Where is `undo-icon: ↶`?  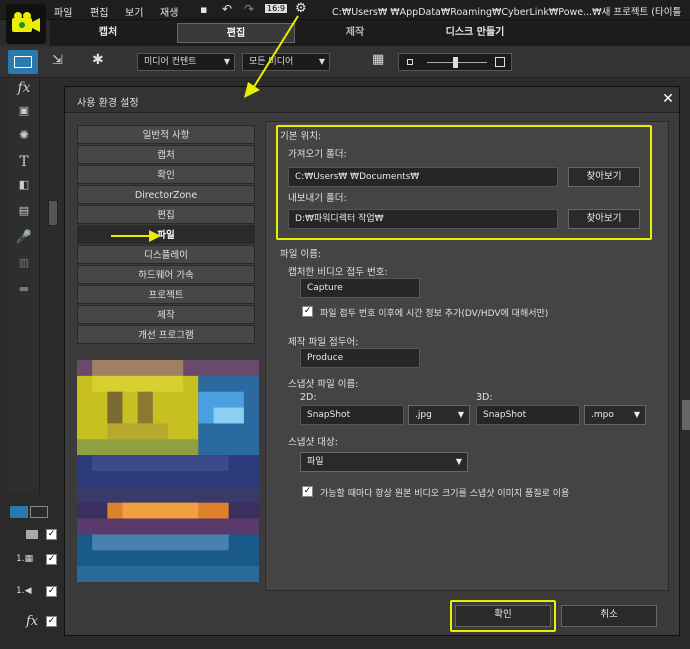
undo-icon: ↶ is located at coordinates (227, 9).